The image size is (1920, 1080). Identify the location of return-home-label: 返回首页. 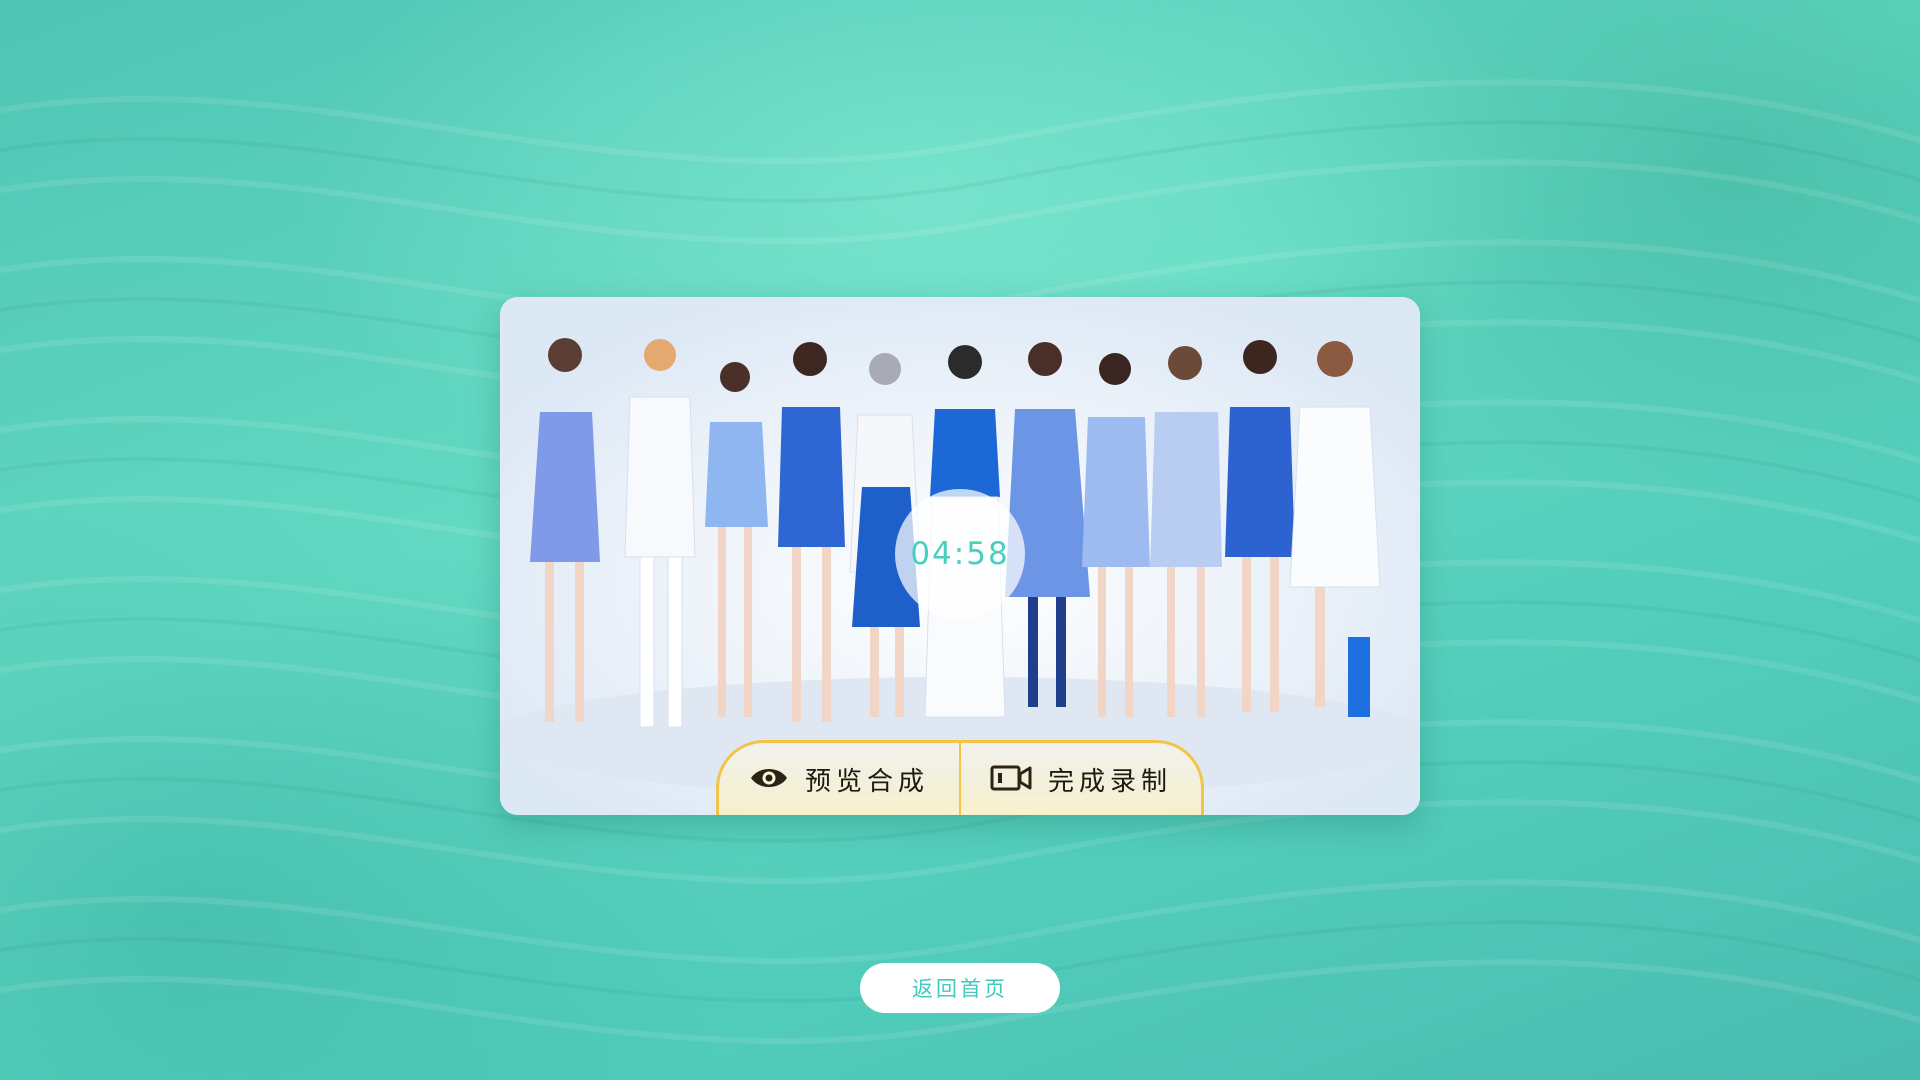
(960, 989).